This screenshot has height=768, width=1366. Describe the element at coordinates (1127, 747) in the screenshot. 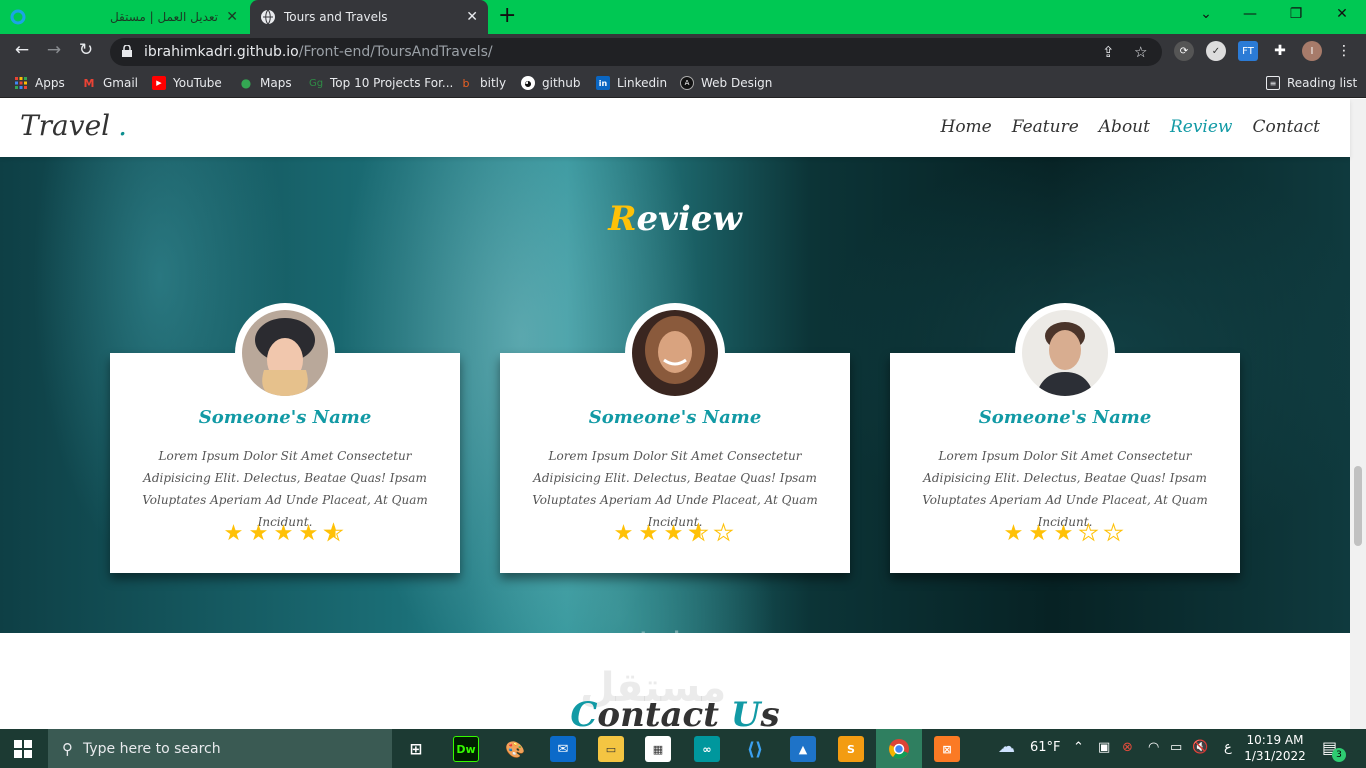

I see `security-icon: ⊗` at that location.